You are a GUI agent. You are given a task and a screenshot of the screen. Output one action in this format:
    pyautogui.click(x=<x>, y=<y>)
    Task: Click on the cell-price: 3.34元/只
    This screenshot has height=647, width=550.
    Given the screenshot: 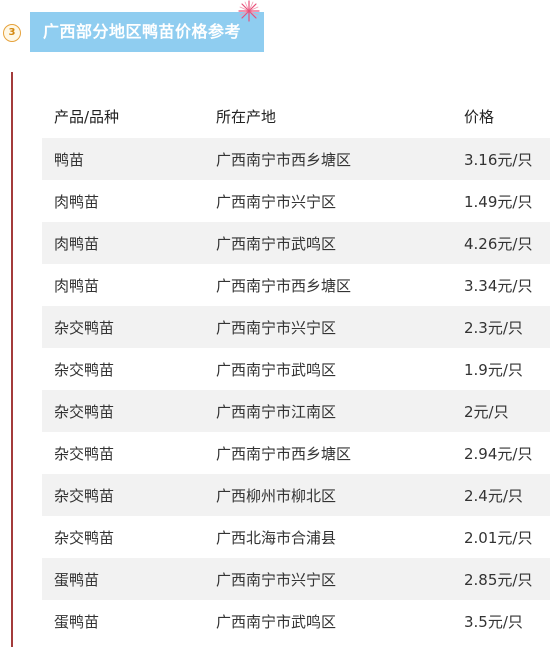 What is the action you would take?
    pyautogui.click(x=498, y=285)
    